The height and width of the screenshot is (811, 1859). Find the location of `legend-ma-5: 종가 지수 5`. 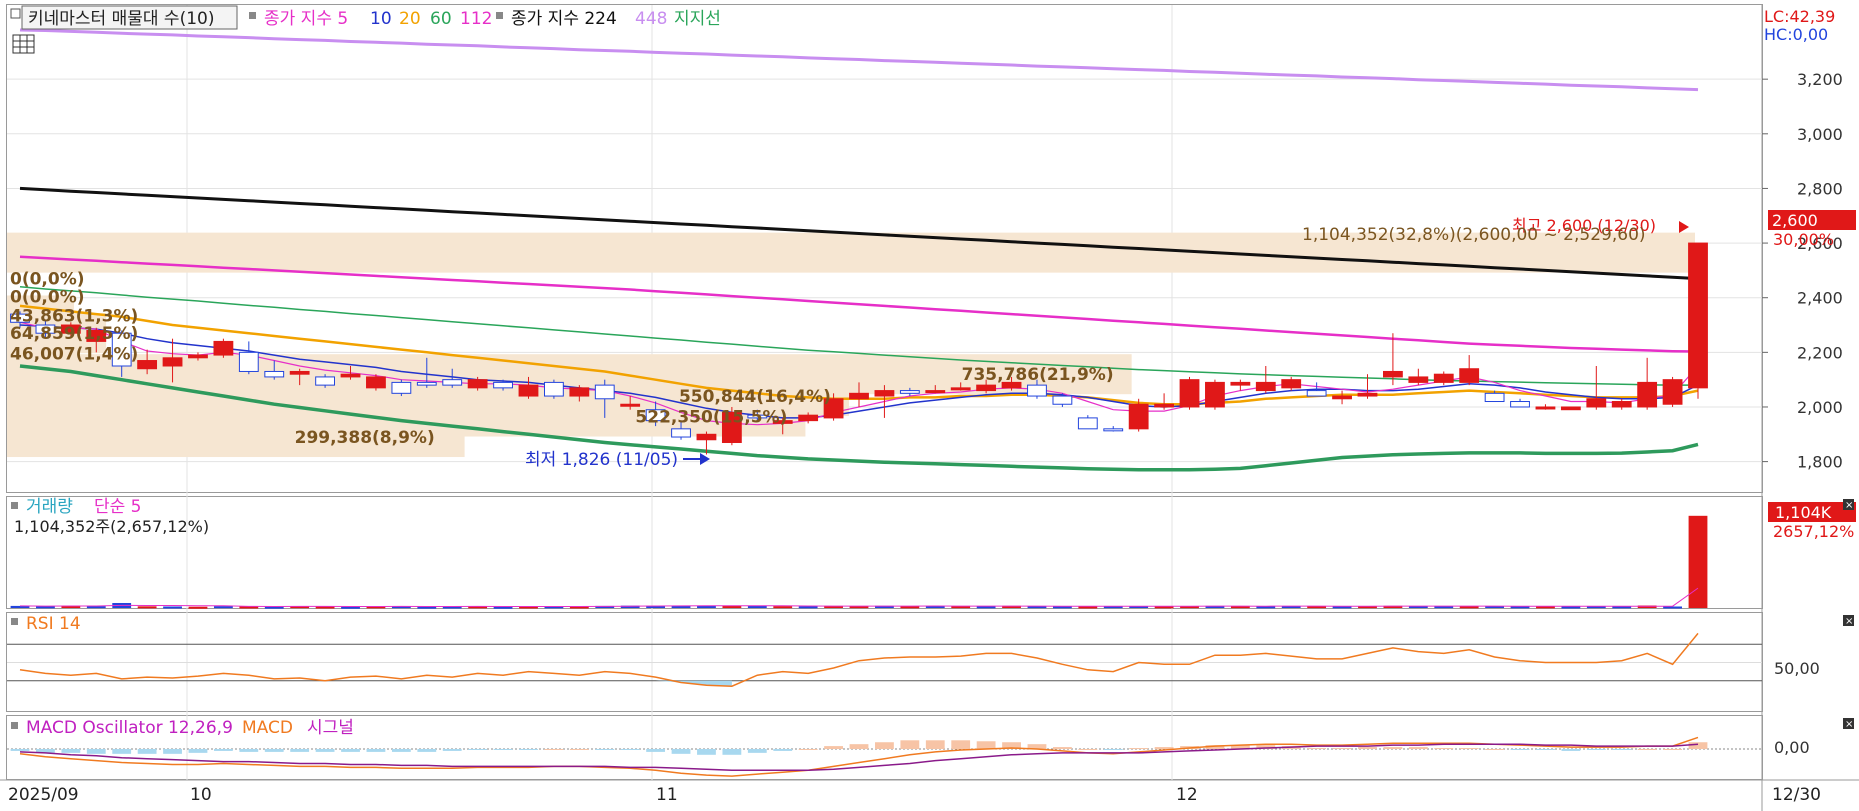

legend-ma-5: 종가 지수 5 is located at coordinates (306, 19).